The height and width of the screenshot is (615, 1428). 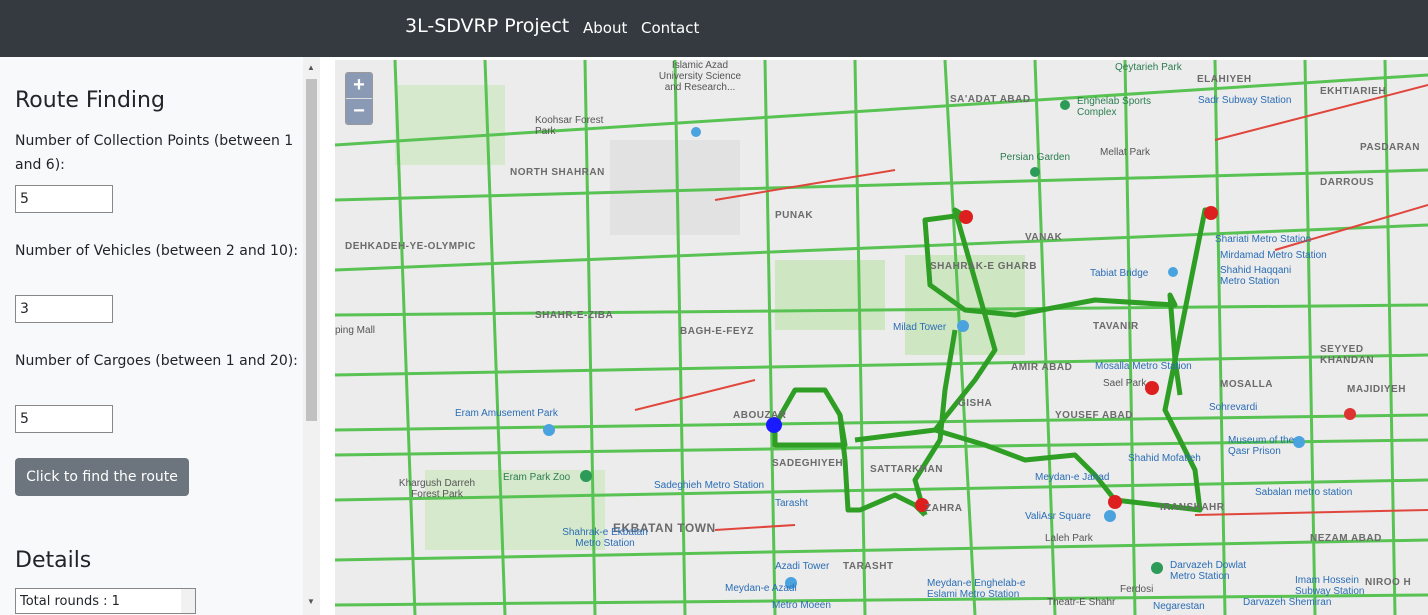 What do you see at coordinates (1353, 91) in the screenshot?
I see `label-ekhtiarieh: EKHTIARIEH` at bounding box center [1353, 91].